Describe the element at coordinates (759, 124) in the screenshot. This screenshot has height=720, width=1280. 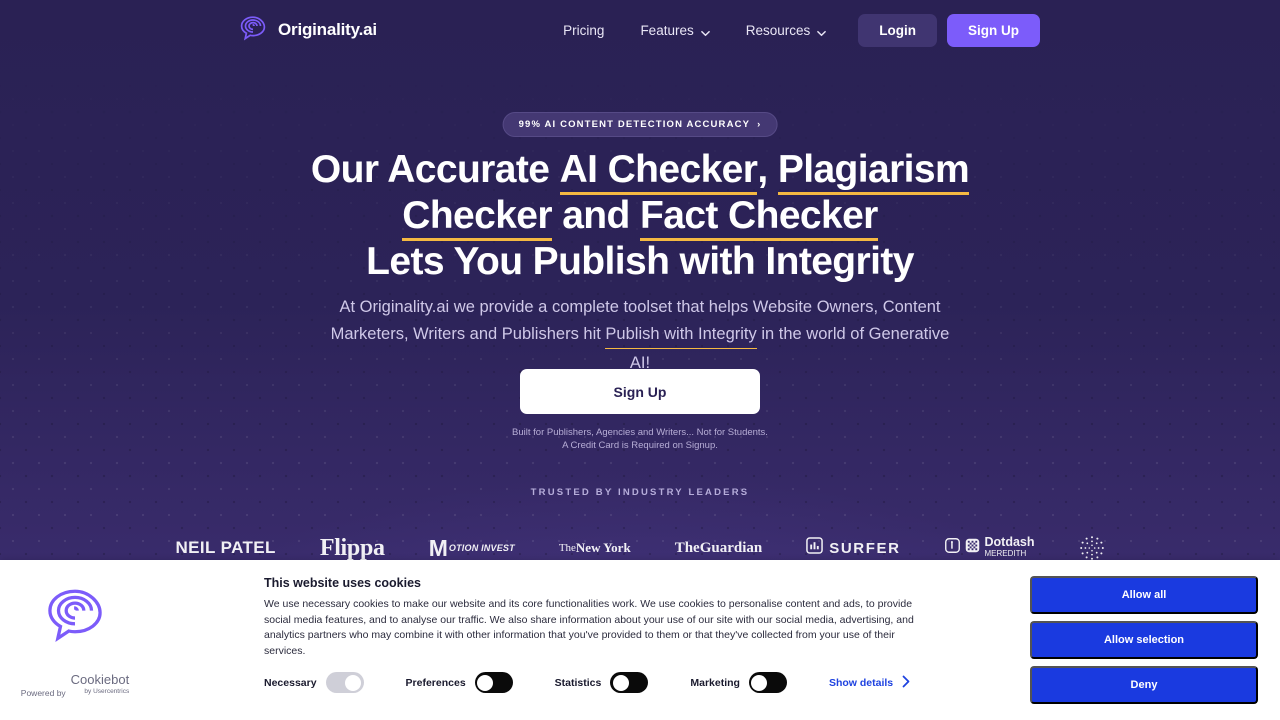
I see `chevron-right-icon: ›` at that location.